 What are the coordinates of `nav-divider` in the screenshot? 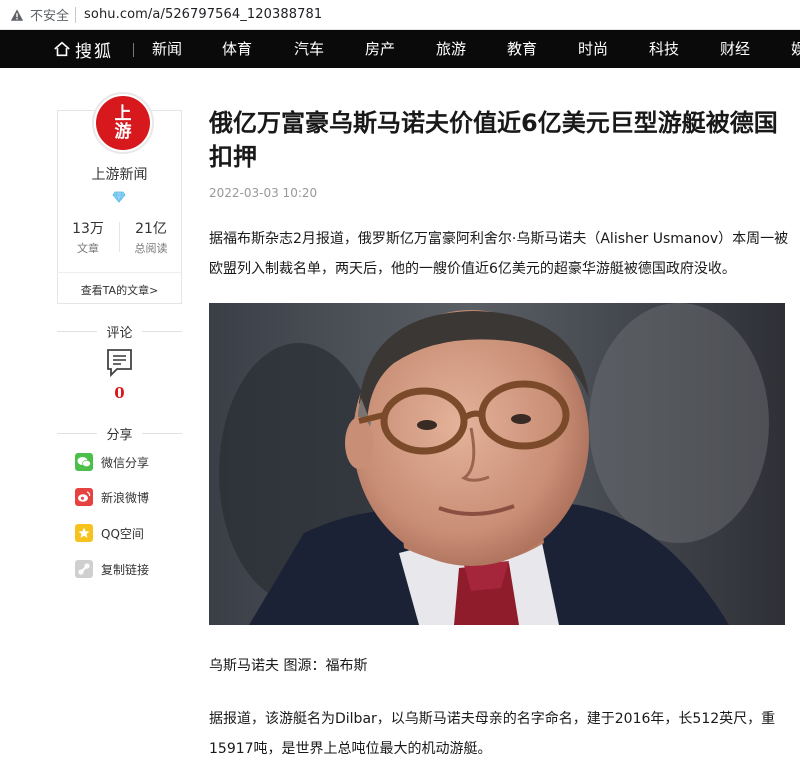 It's located at (133, 50).